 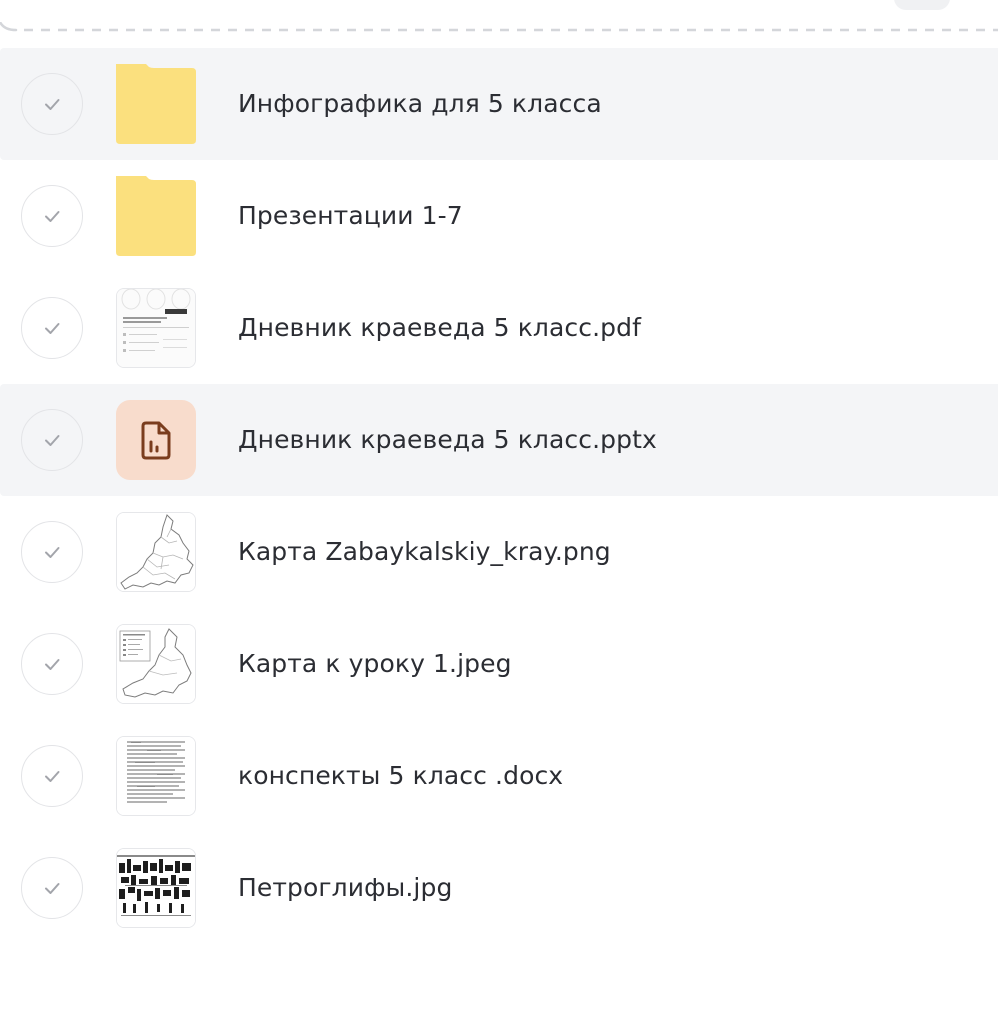 What do you see at coordinates (375, 663) in the screenshot?
I see `file-name: Карта к уроку 1.jpeg` at bounding box center [375, 663].